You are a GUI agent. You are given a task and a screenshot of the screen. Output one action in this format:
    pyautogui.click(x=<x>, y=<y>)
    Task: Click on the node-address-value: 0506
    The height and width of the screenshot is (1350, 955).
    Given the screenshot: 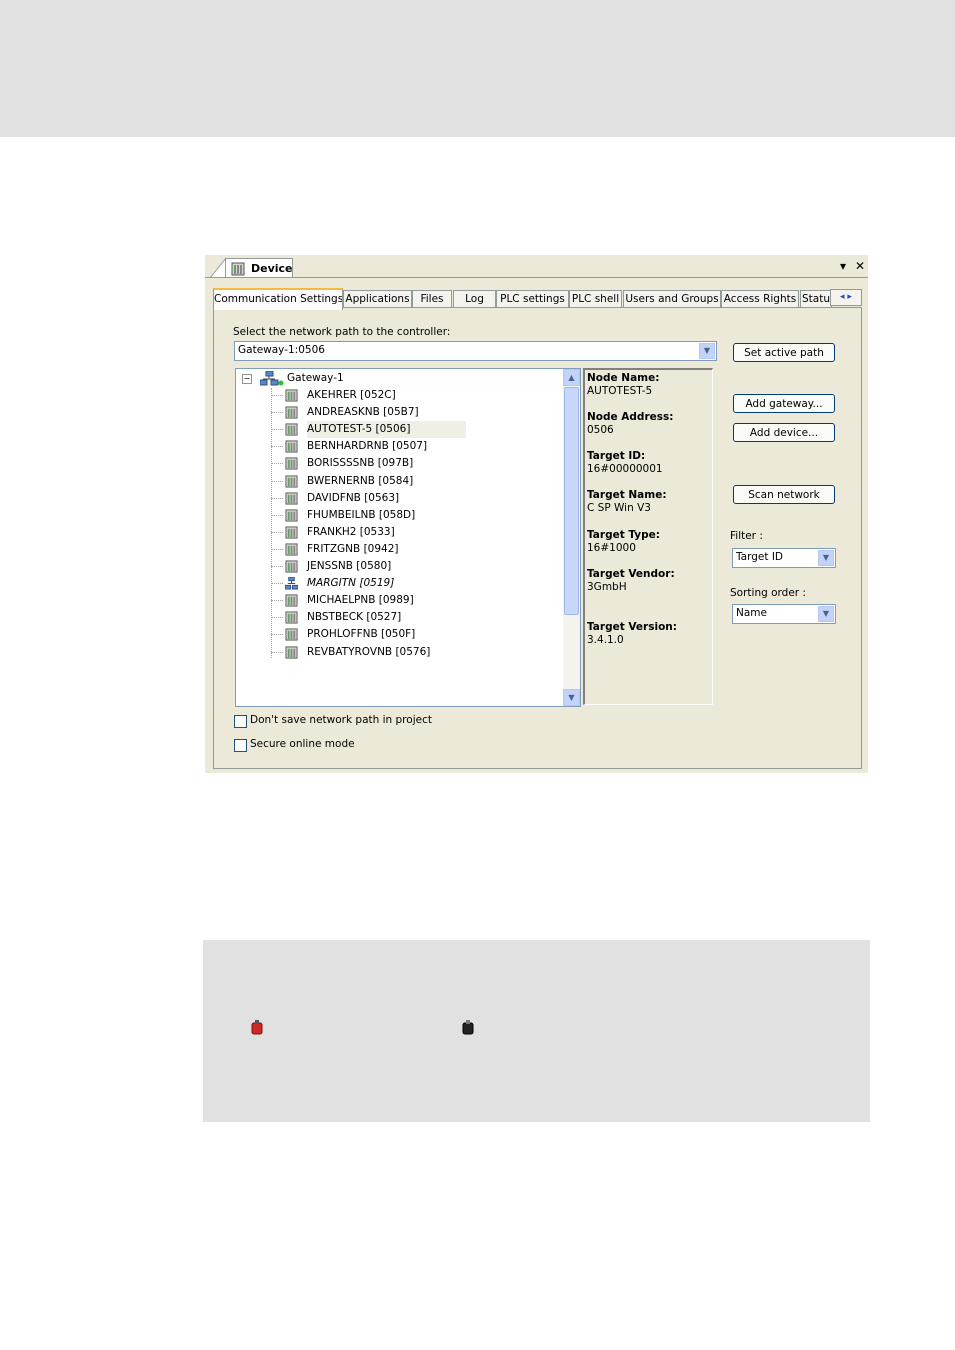 What is the action you would take?
    pyautogui.click(x=600, y=430)
    